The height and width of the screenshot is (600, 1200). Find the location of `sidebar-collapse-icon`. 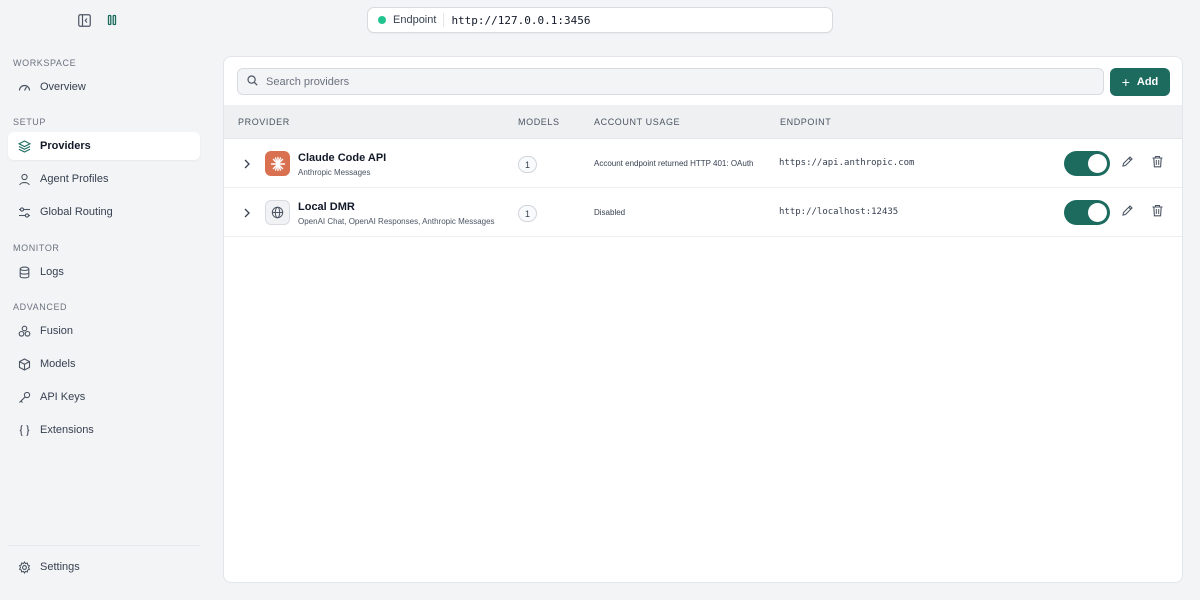

sidebar-collapse-icon is located at coordinates (84, 20).